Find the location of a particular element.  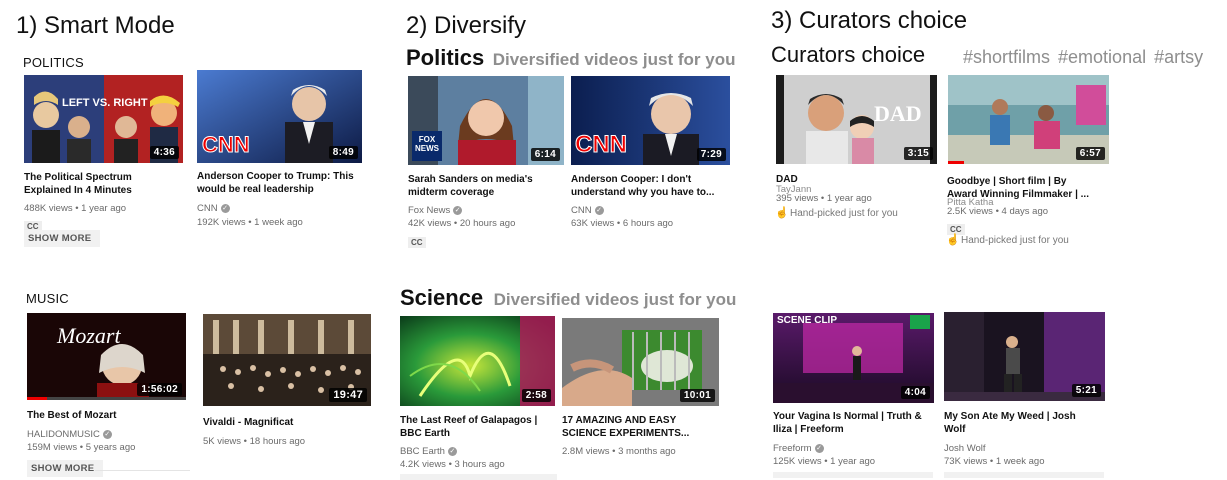

panel-title-smart-mode: 1) Smart Mode is located at coordinates (95, 25).